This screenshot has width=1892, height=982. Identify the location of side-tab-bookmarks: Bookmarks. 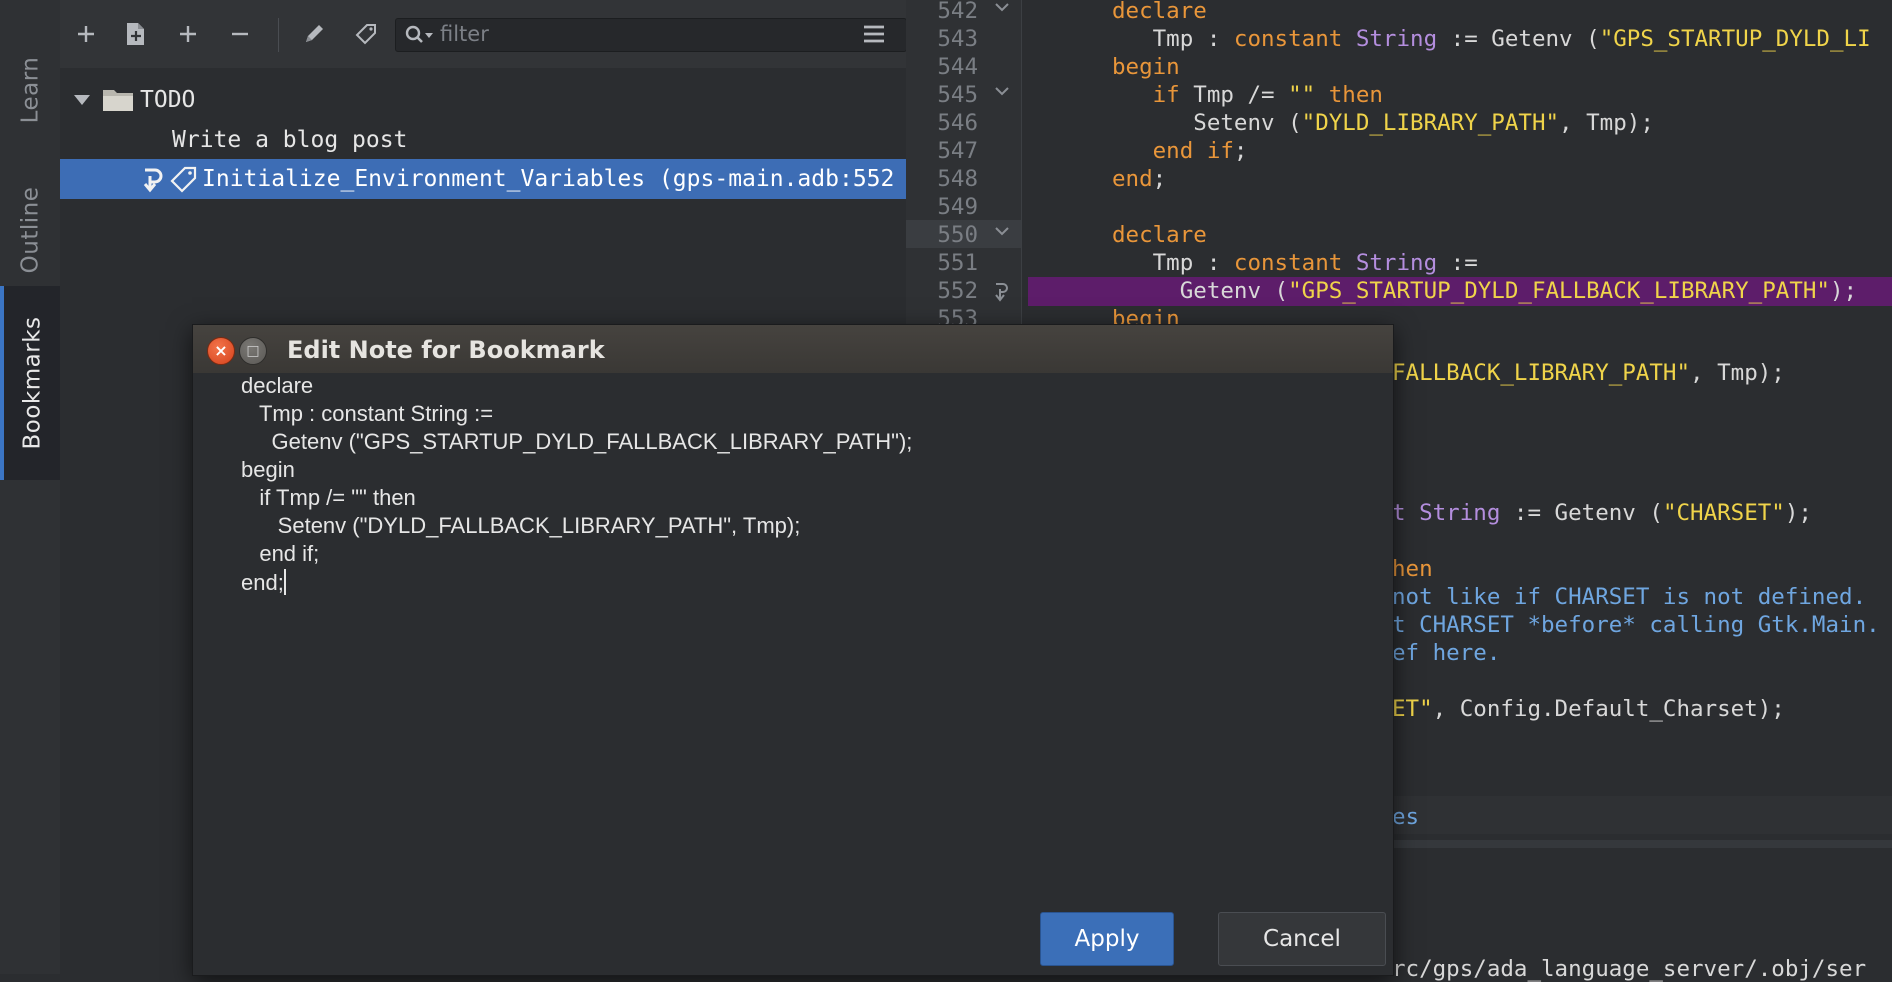
(30, 383).